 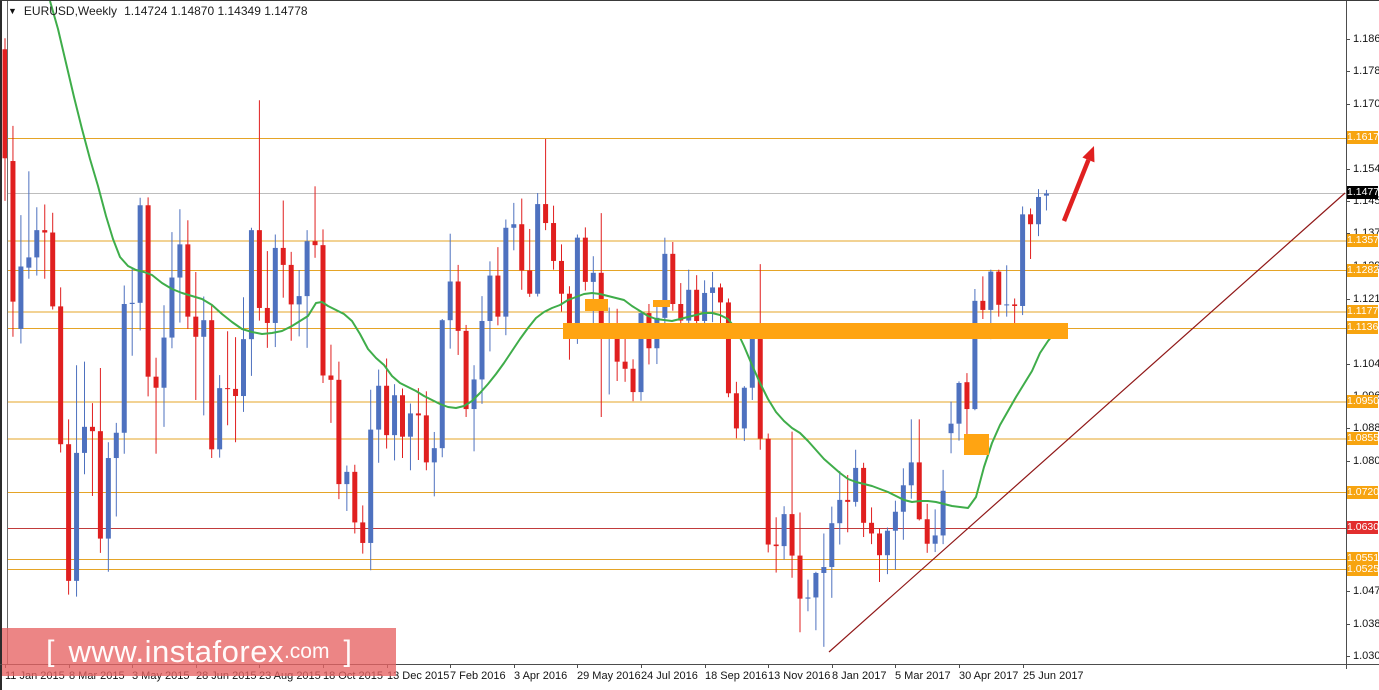 What do you see at coordinates (1366, 364) in the screenshot?
I see `price-tick-label: 1.10470` at bounding box center [1366, 364].